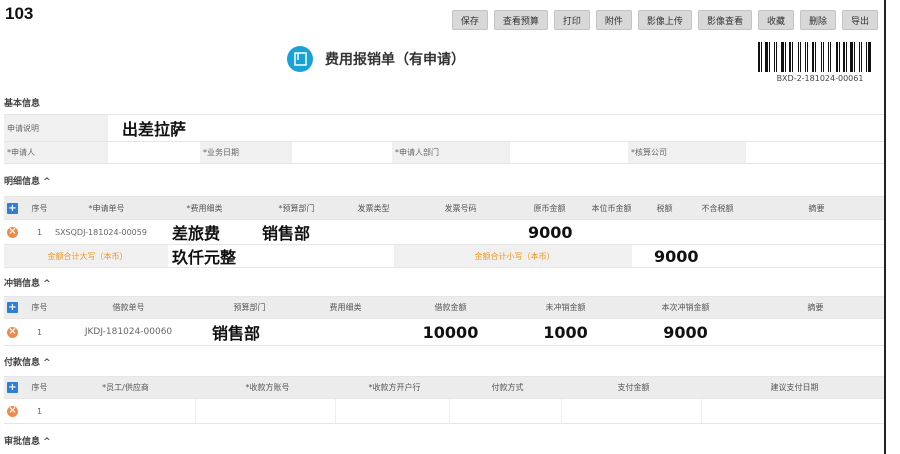  What do you see at coordinates (716, 208) in the screenshot?
I see `detail-header: 不含税额` at bounding box center [716, 208].